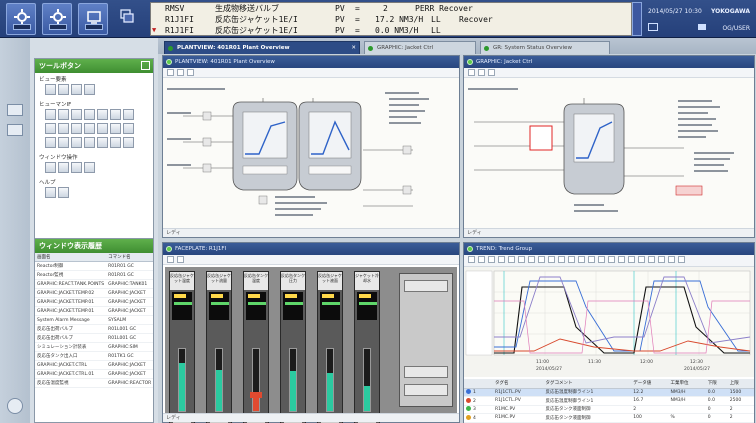 The width and height of the screenshot is (756, 423). Describe the element at coordinates (650, 384) in the screenshot. I see `column-header: データ値` at that location.